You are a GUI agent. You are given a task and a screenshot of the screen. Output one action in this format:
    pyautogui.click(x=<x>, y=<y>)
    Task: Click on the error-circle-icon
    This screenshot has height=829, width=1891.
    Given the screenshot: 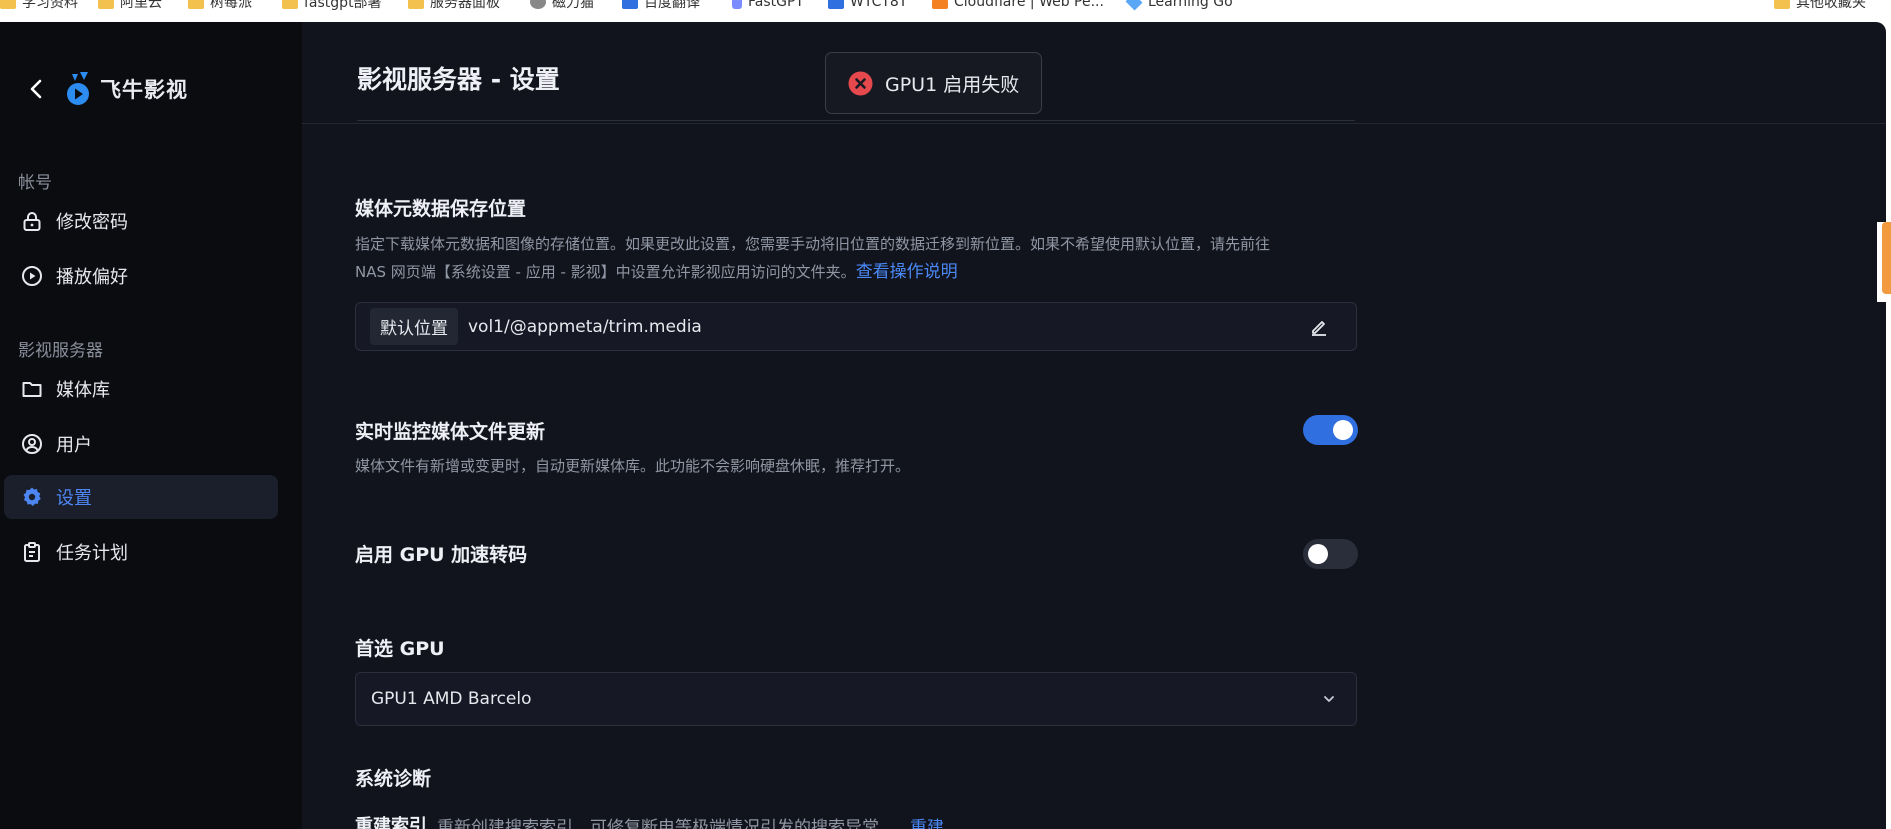 What is the action you would take?
    pyautogui.click(x=860, y=83)
    